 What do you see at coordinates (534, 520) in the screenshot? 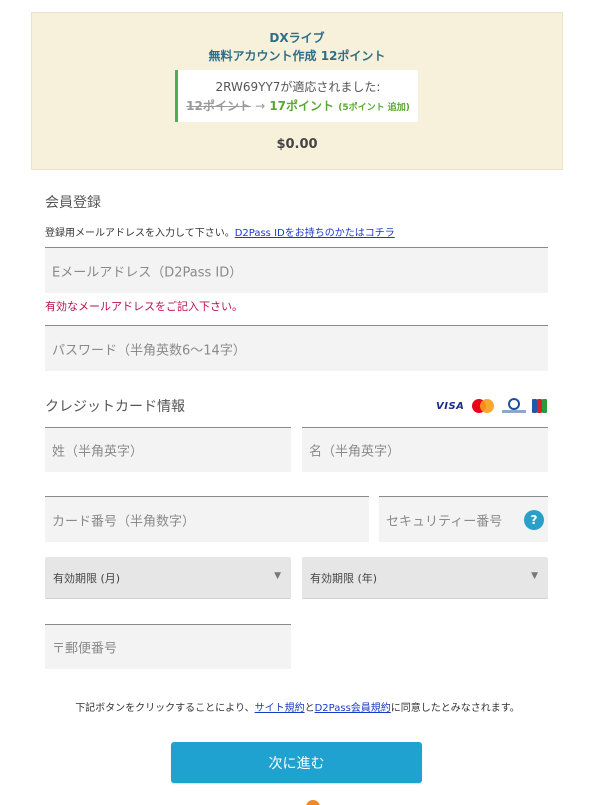
I see `help-icon: ?` at bounding box center [534, 520].